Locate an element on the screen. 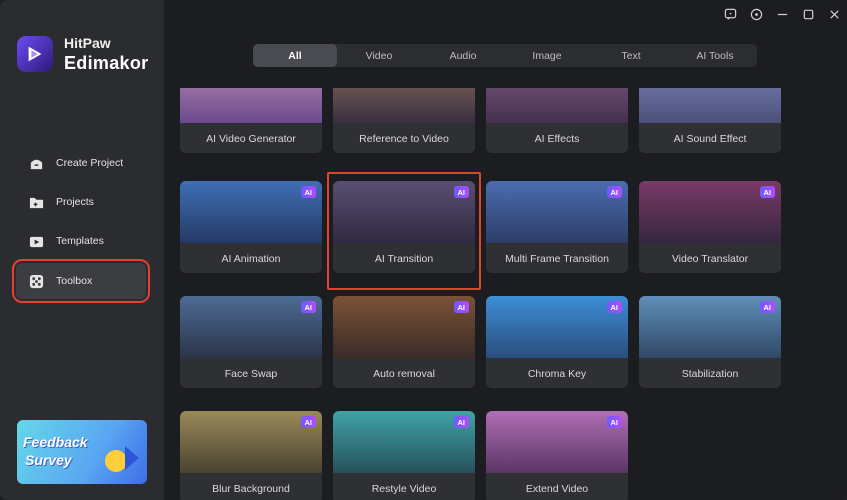 This screenshot has height=500, width=847. info-icon is located at coordinates (756, 14).